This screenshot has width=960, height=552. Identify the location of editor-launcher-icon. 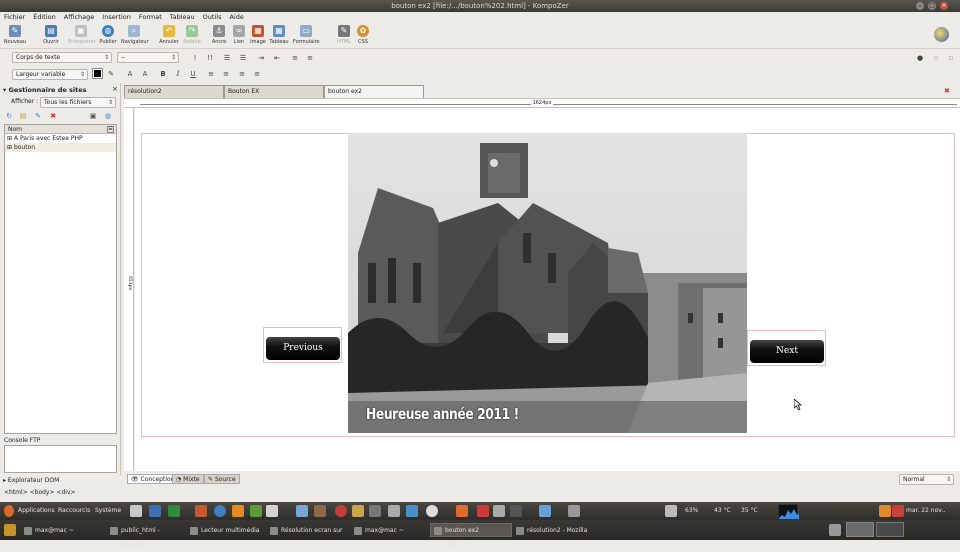
(256, 511).